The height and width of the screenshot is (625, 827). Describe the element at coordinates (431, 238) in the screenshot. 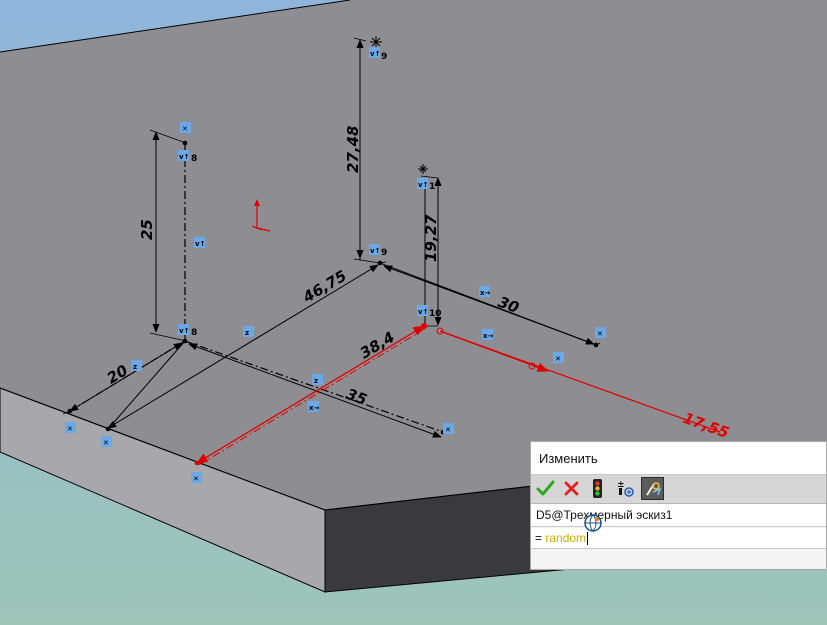

I see `dim-text-19-27: 19,27` at that location.